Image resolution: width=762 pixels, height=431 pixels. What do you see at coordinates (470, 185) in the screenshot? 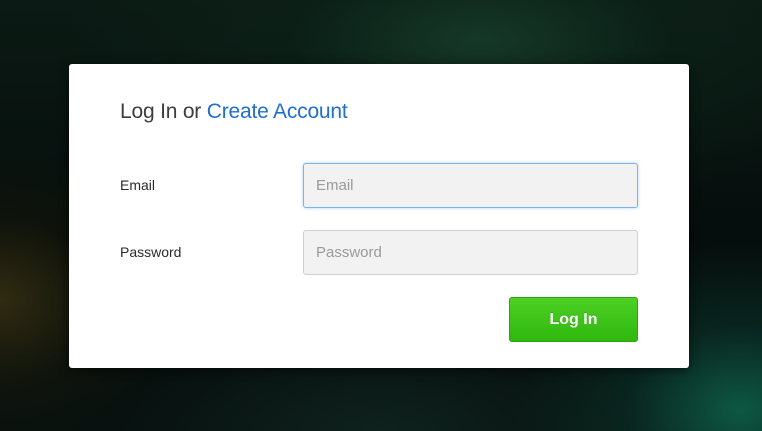
I see `email-input` at bounding box center [470, 185].